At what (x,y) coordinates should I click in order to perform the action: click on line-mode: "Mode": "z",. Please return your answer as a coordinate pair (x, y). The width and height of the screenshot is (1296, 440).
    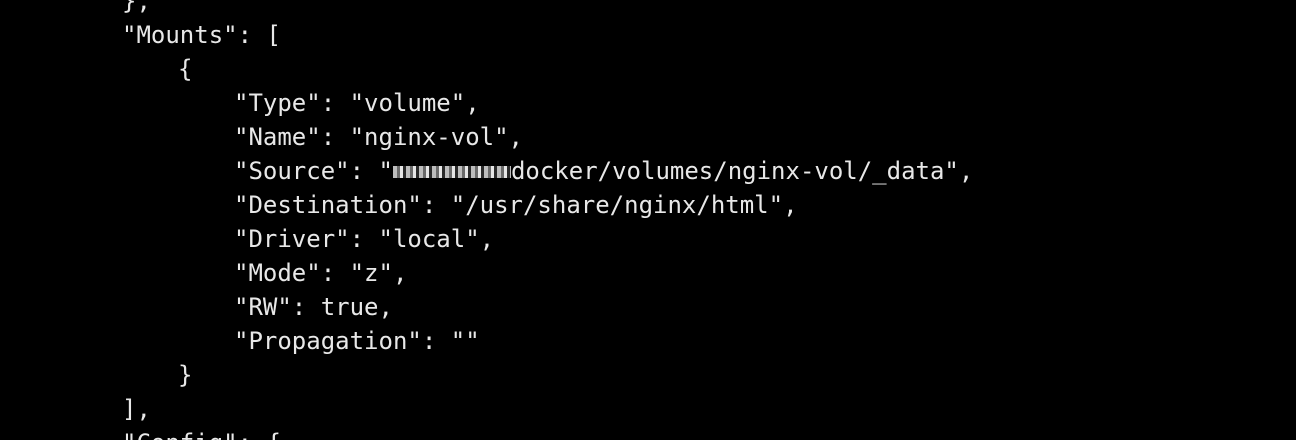
    Looking at the image, I should click on (321, 273).